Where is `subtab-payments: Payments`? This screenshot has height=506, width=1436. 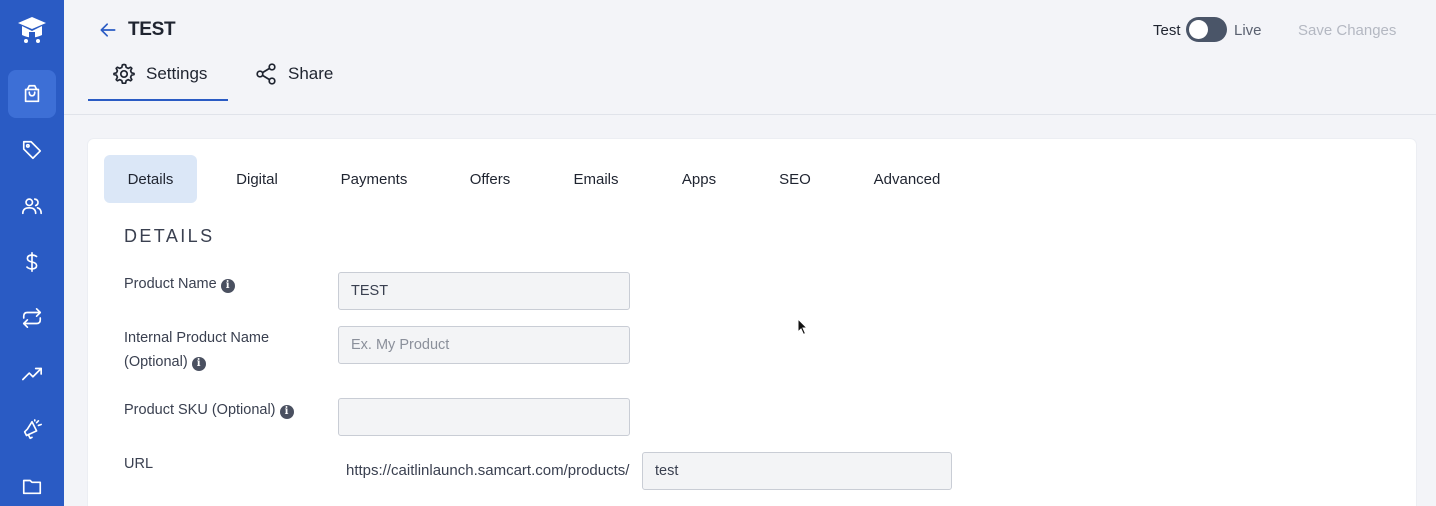
subtab-payments: Payments is located at coordinates (374, 179).